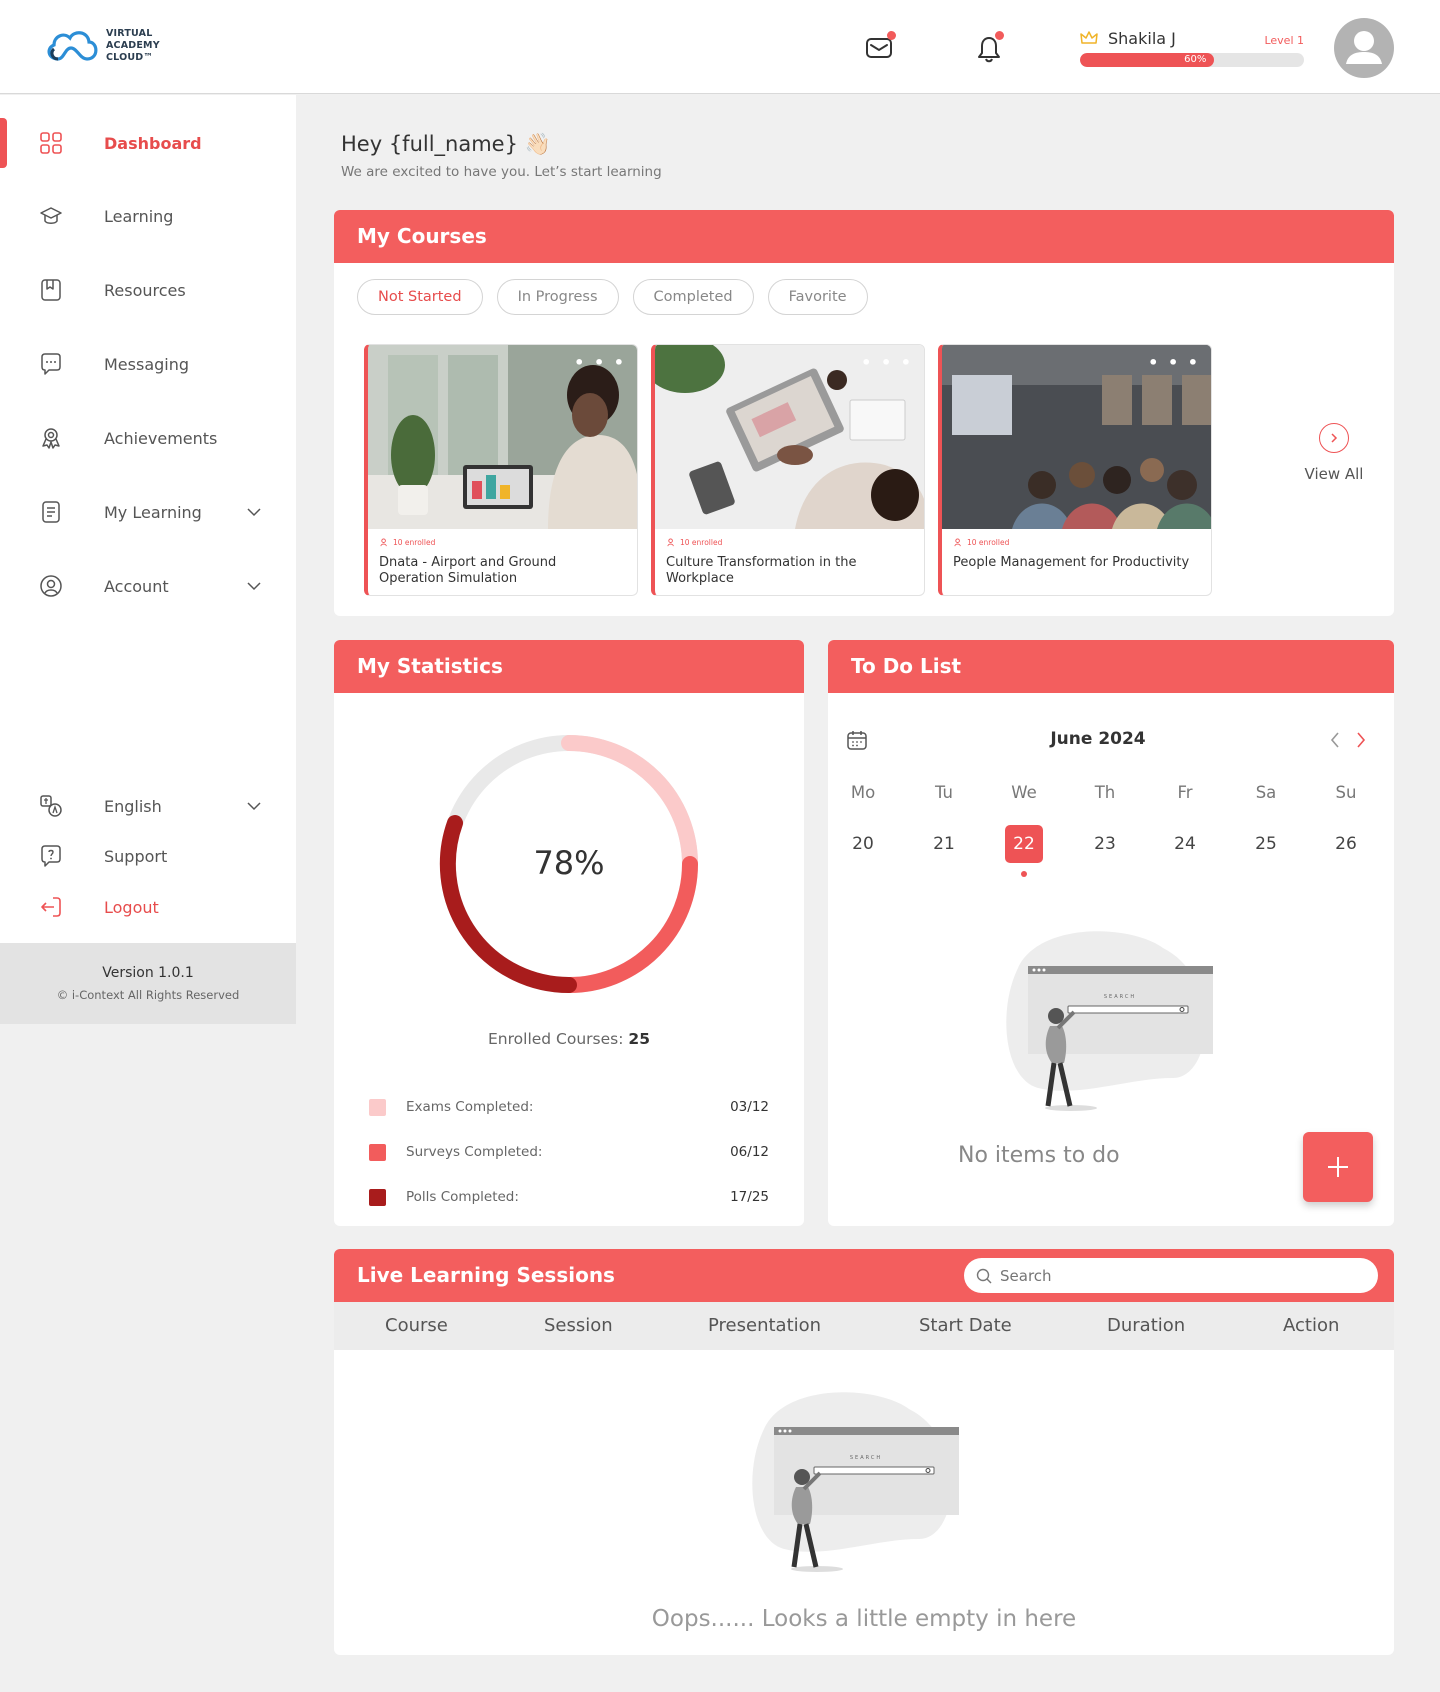 This screenshot has width=1440, height=1692. What do you see at coordinates (148, 586) in the screenshot?
I see `sidebar-item-account: Account` at bounding box center [148, 586].